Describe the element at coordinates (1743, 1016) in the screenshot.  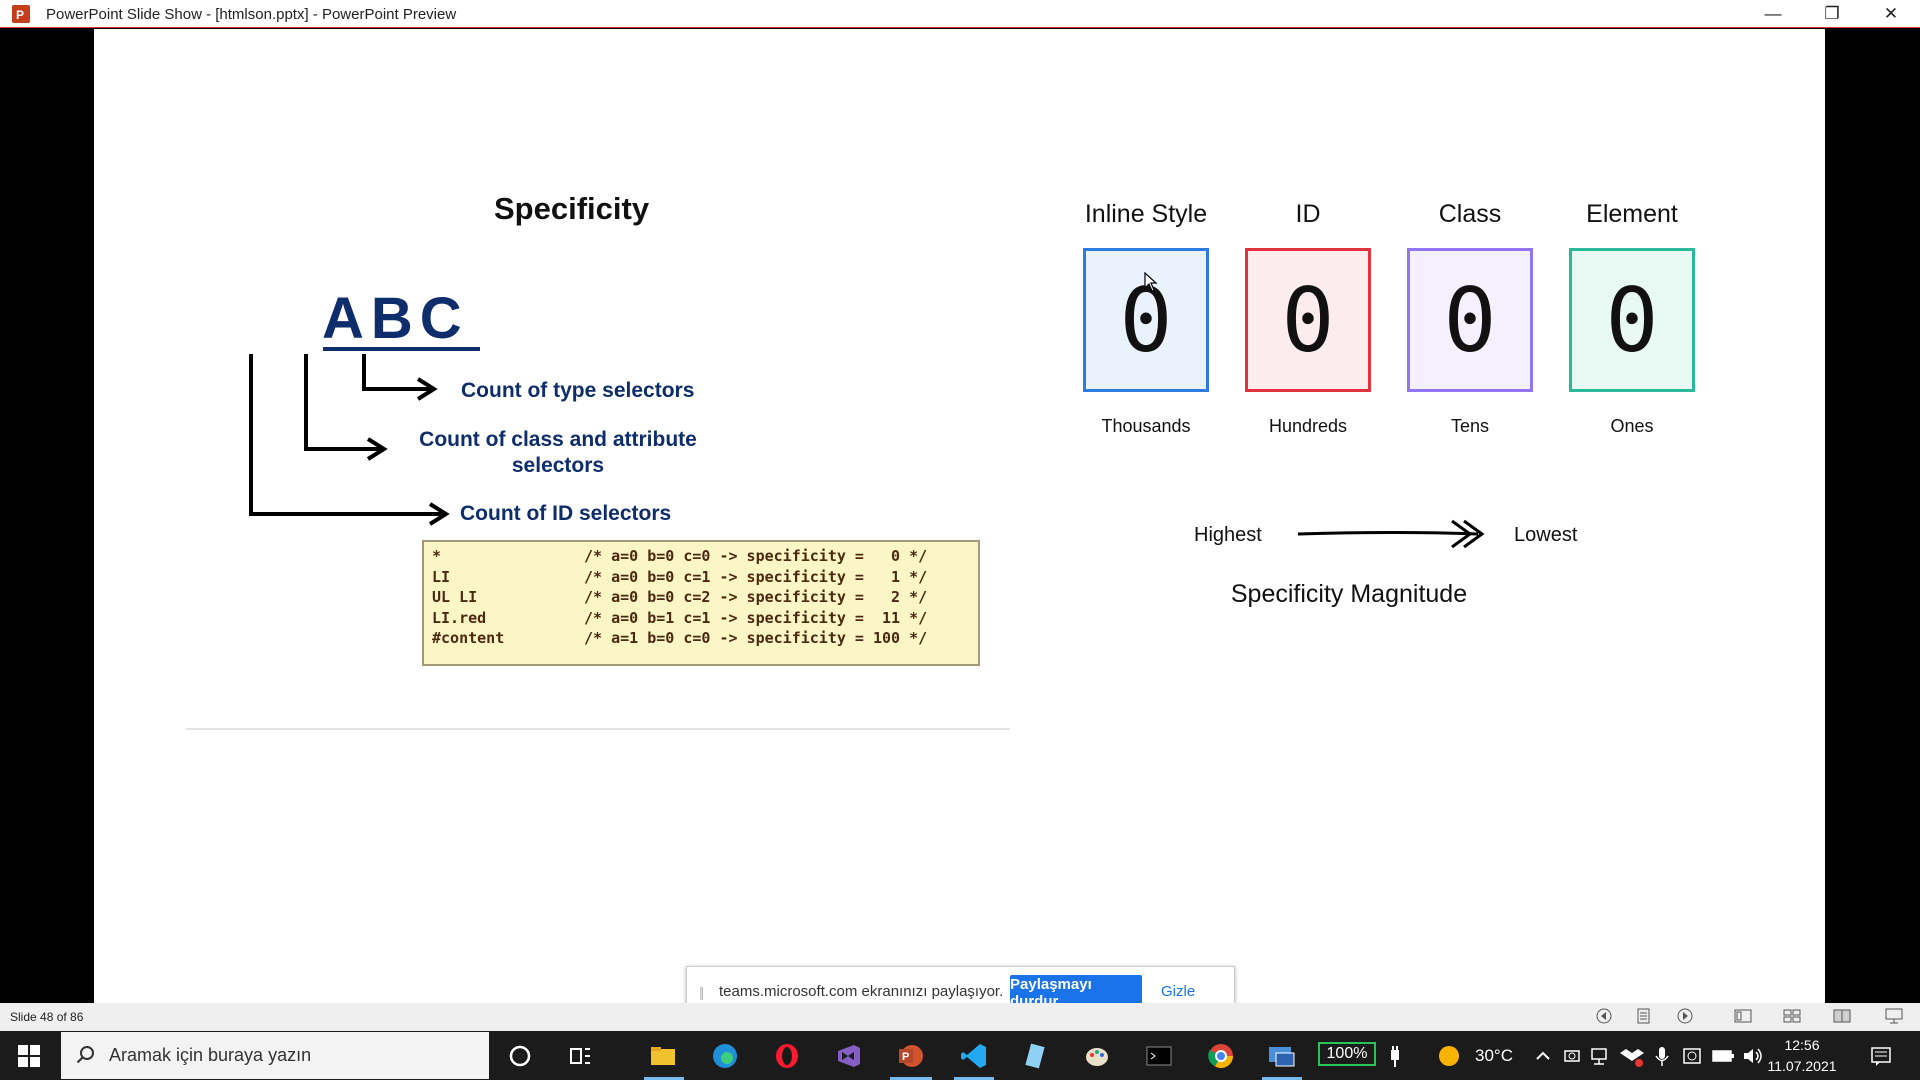
I see `normal-view-icon` at that location.